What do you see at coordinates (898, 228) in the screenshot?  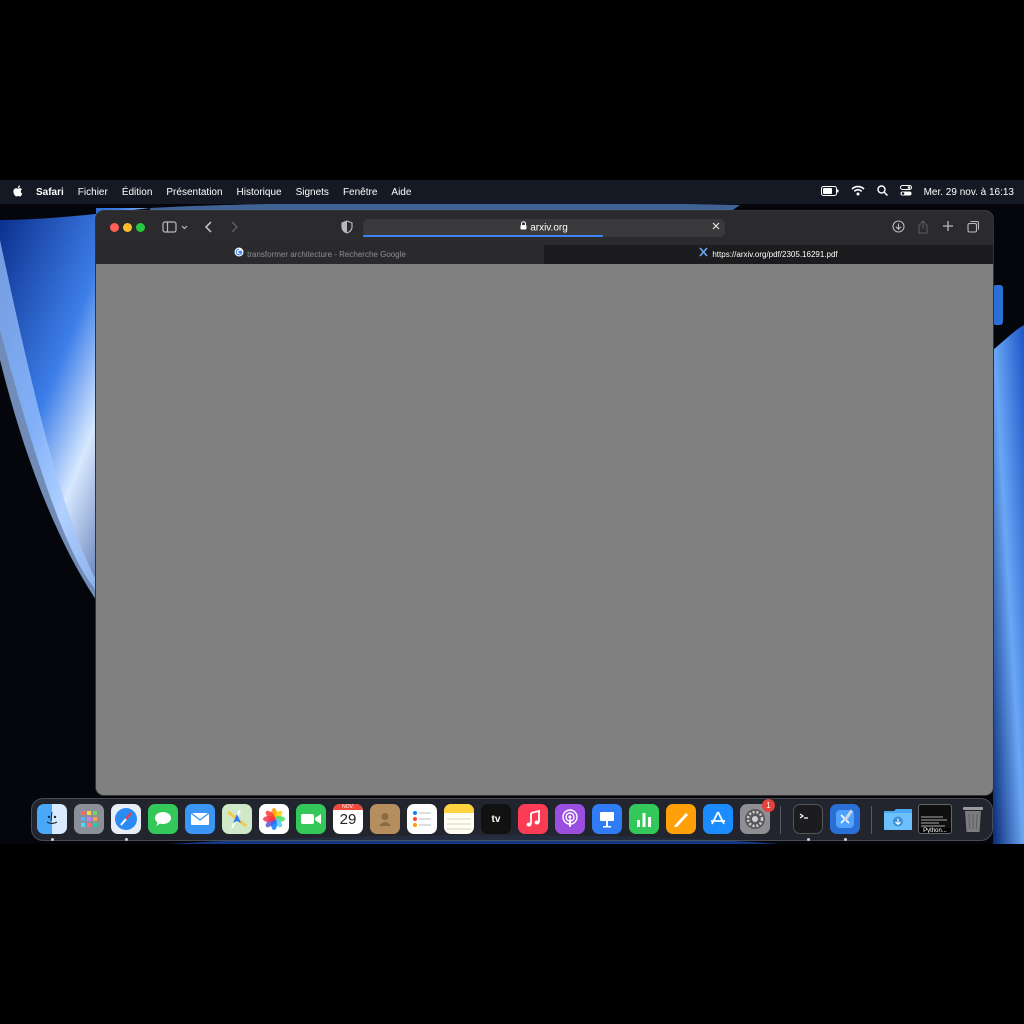 I see `downloads-icon` at bounding box center [898, 228].